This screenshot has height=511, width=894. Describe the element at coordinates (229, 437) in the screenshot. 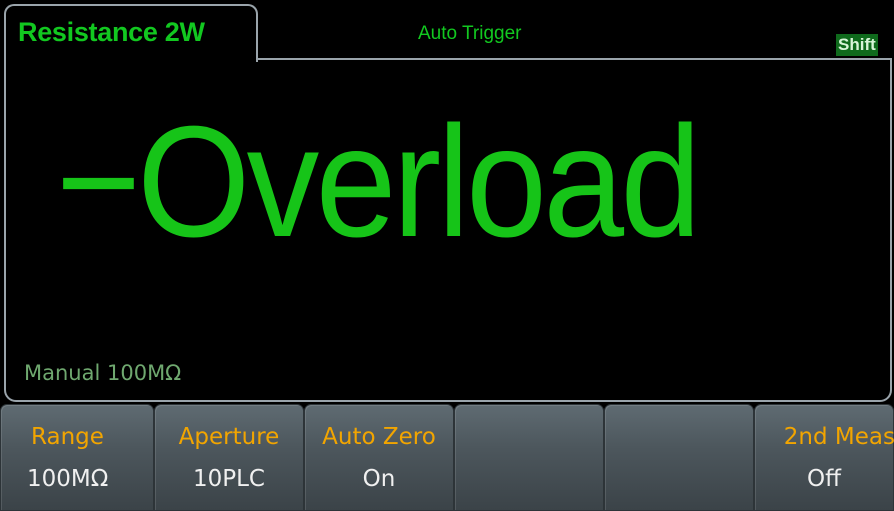

I see `softkey-label: Aperture` at that location.